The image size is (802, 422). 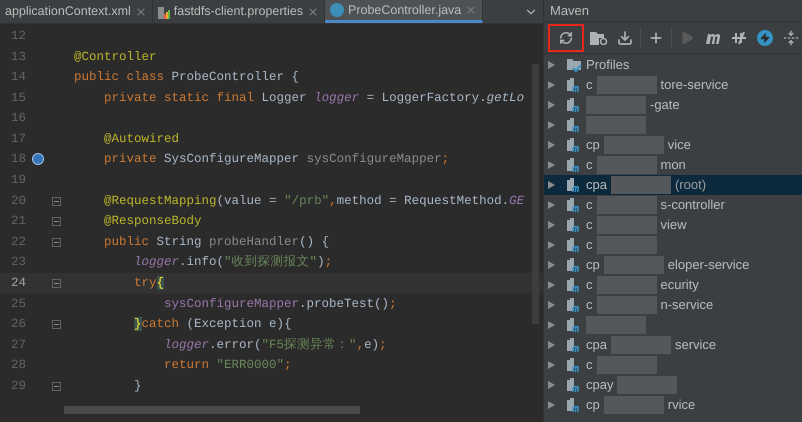 What do you see at coordinates (137, 387) in the screenshot?
I see `code-text: }` at bounding box center [137, 387].